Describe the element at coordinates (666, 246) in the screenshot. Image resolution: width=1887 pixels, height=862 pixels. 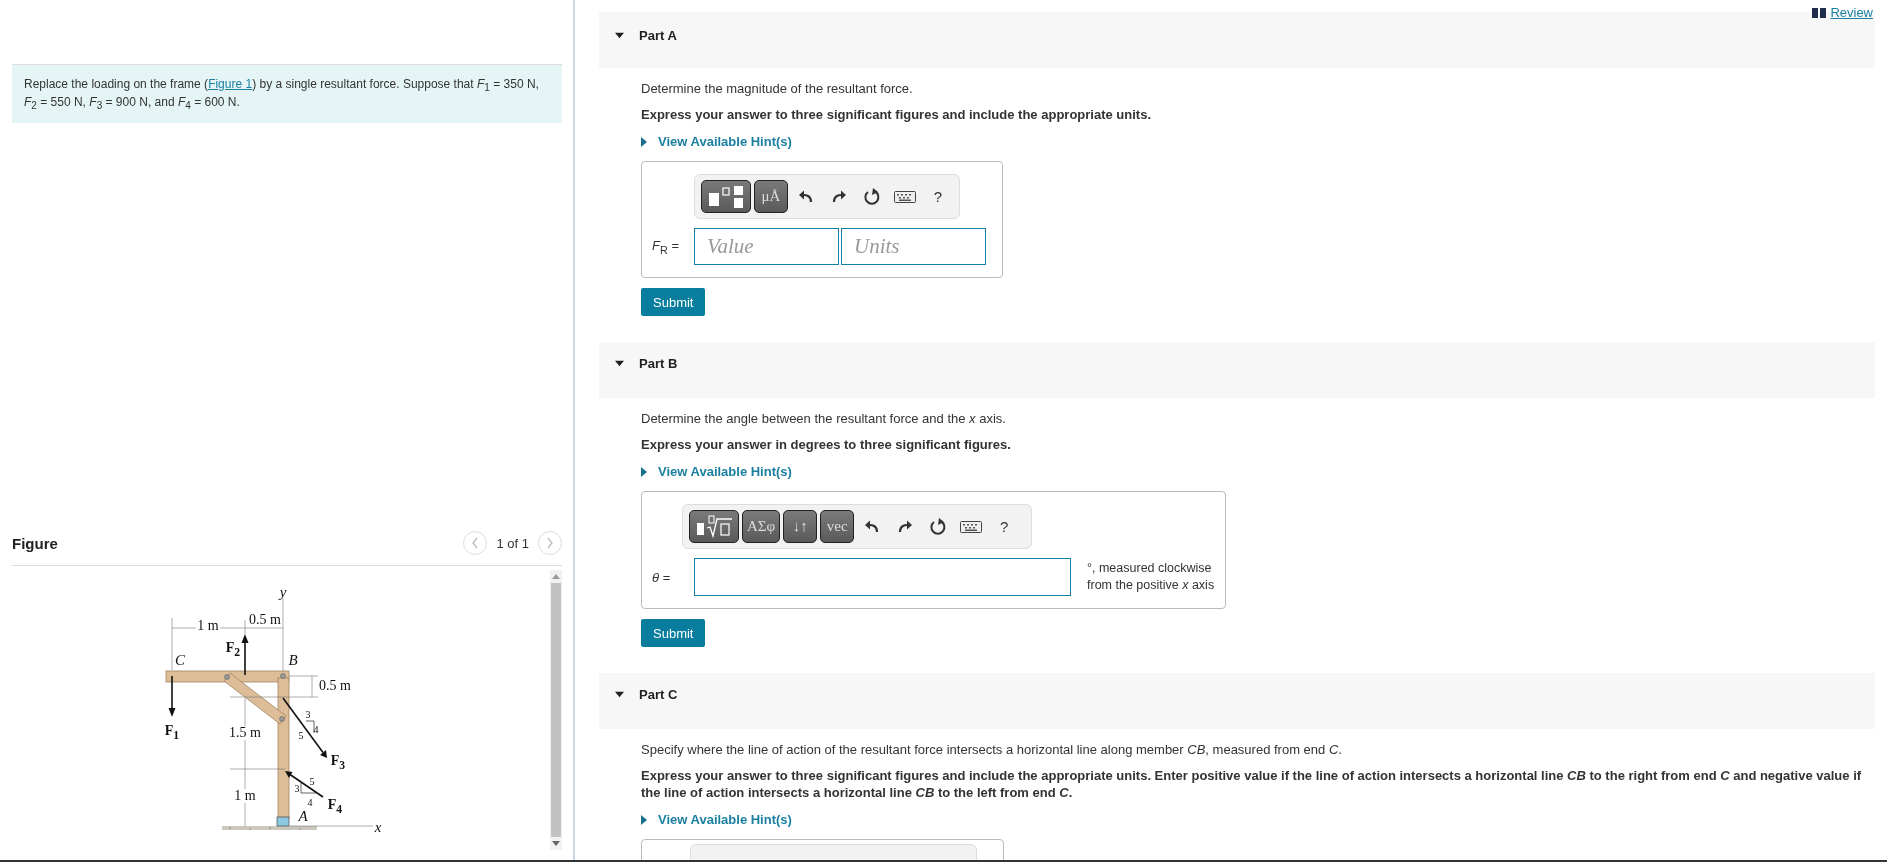
I see `answer-label: F$_{R}$ =` at that location.